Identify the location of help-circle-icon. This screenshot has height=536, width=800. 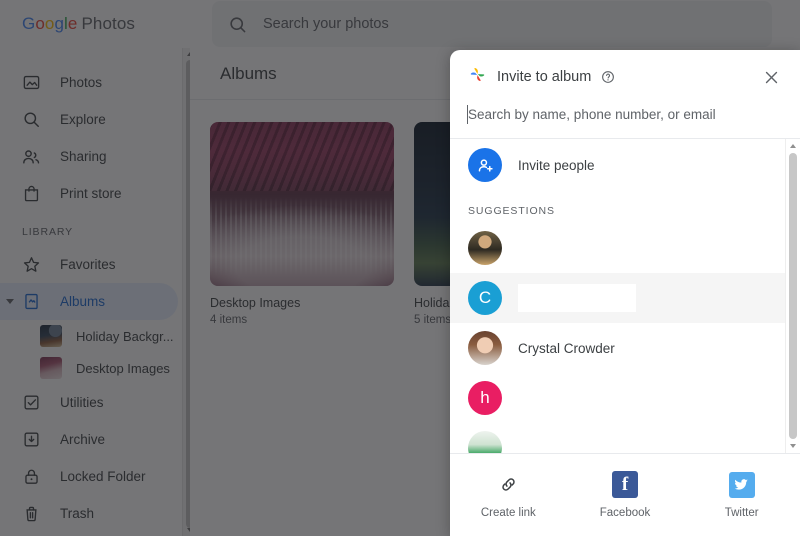
(608, 77).